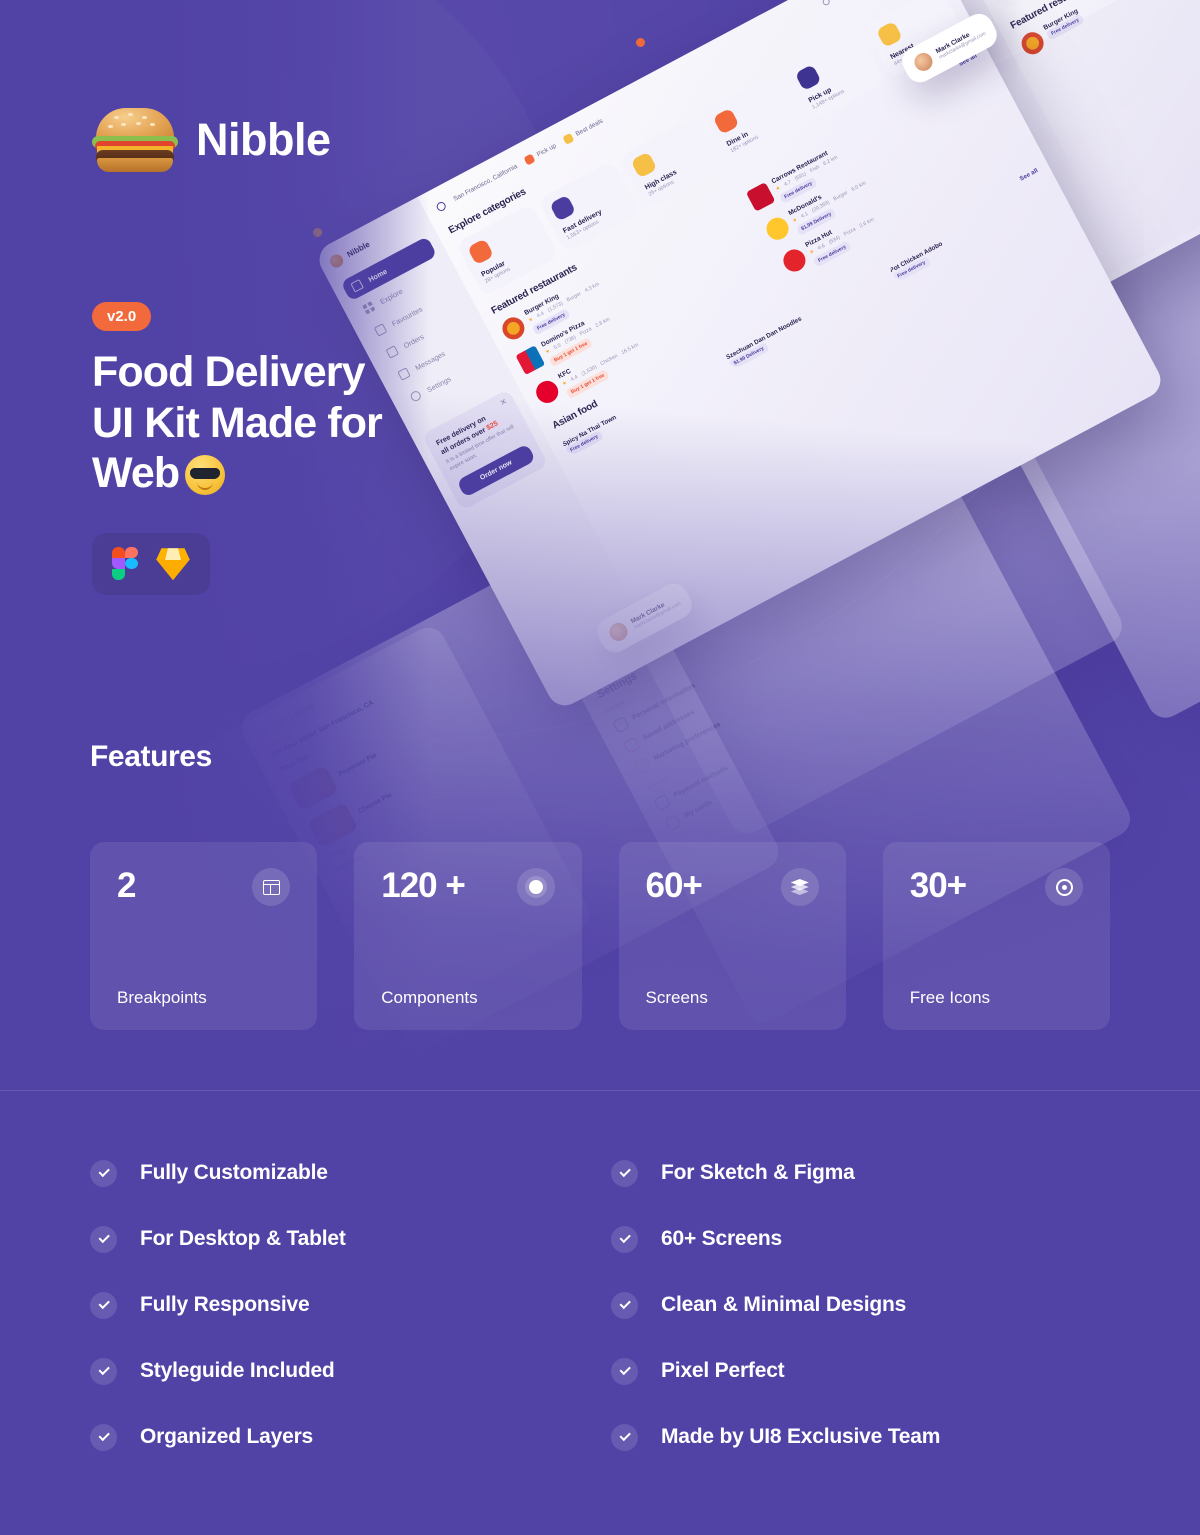 The width and height of the screenshot is (1200, 1535). I want to click on stat-label: Free Icons, so click(950, 997).